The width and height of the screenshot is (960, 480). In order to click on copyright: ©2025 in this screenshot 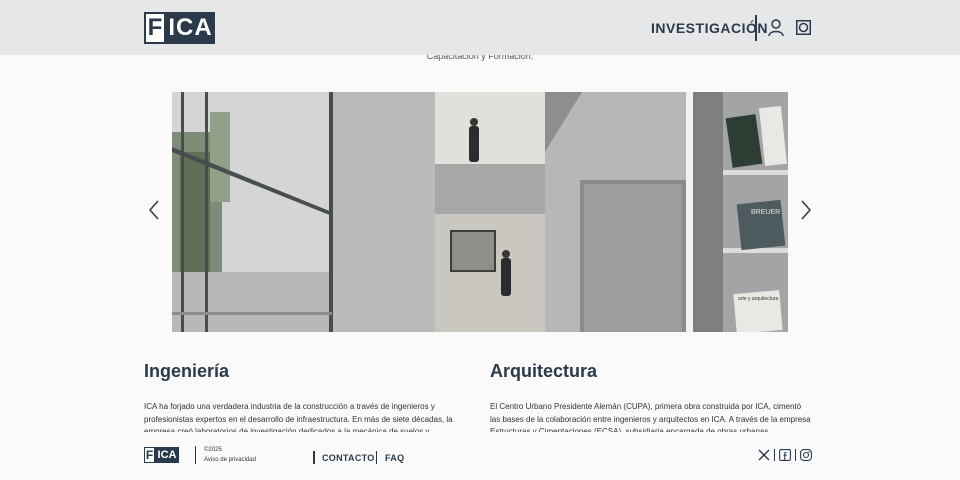, I will do `click(213, 450)`.